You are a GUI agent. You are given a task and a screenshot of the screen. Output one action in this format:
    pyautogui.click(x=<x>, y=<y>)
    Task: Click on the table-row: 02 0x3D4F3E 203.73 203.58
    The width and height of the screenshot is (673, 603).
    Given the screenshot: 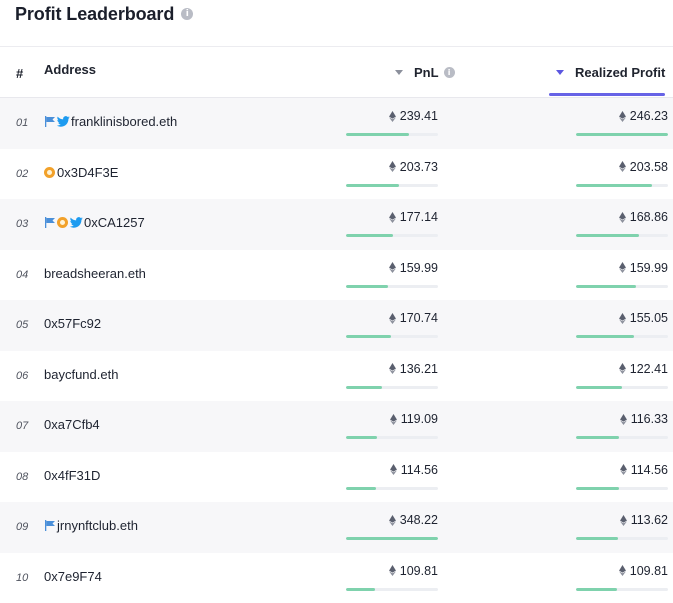 What is the action you would take?
    pyautogui.click(x=336, y=174)
    